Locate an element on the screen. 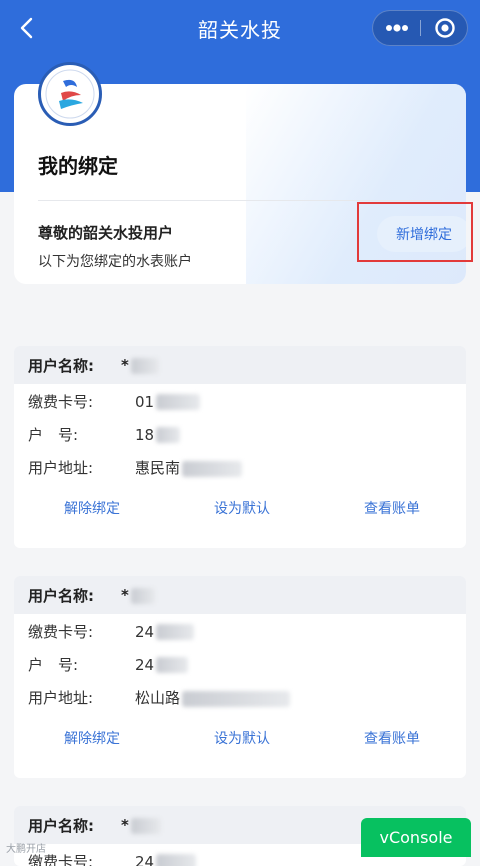 This screenshot has height=866, width=480. navigation-bar: 韶关水投 is located at coordinates (240, 29).